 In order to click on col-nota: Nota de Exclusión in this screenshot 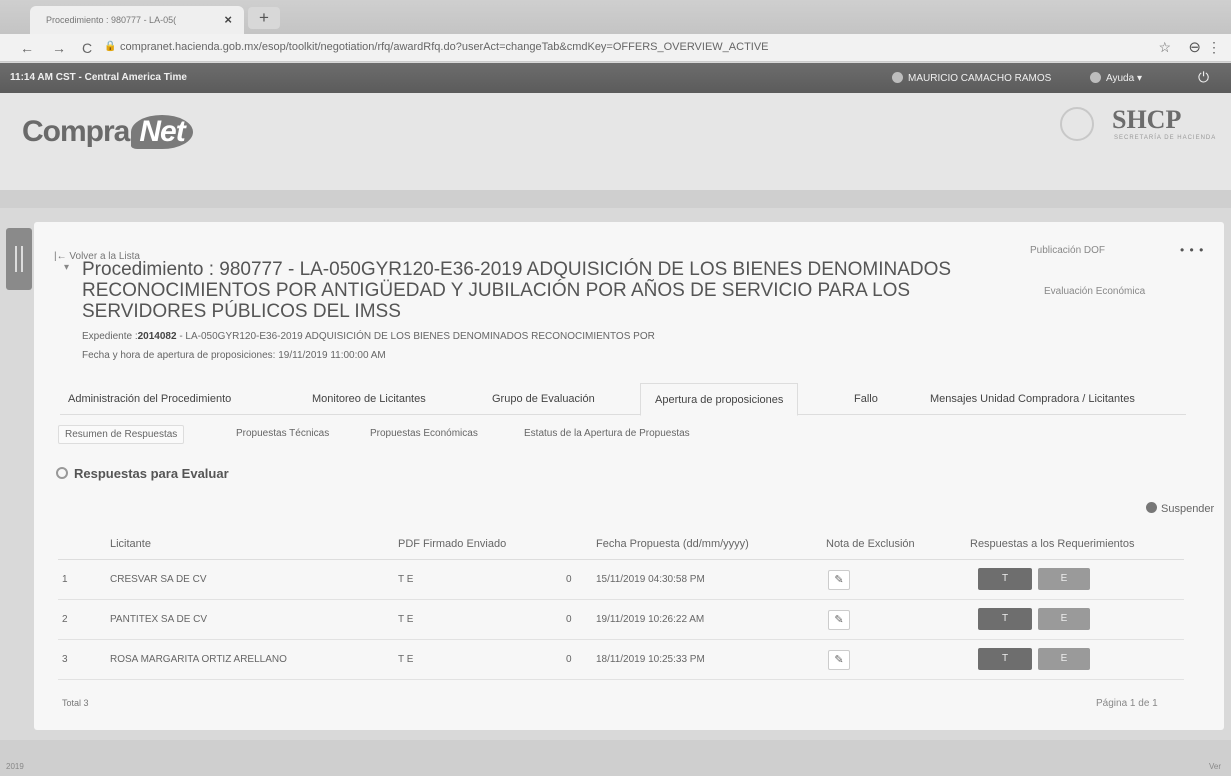, I will do `click(870, 544)`.